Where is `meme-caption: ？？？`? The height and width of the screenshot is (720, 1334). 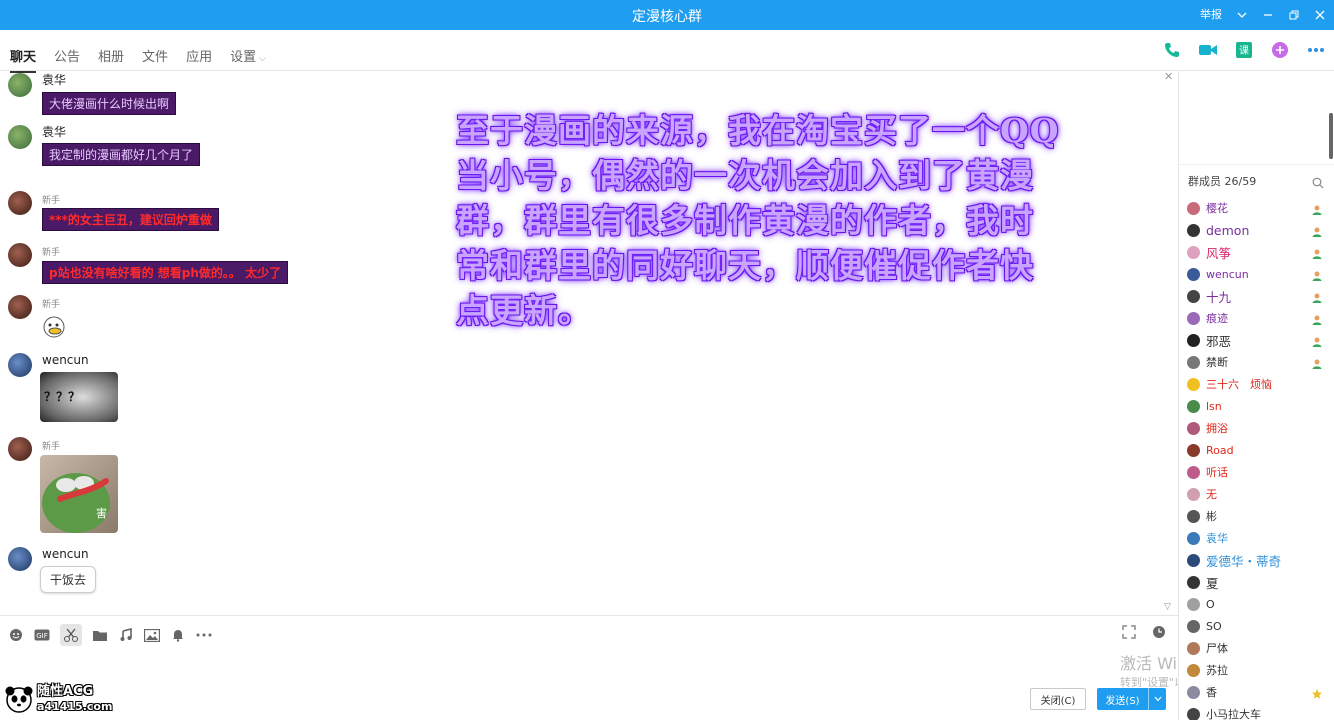 meme-caption: ？？？ is located at coordinates (62, 397).